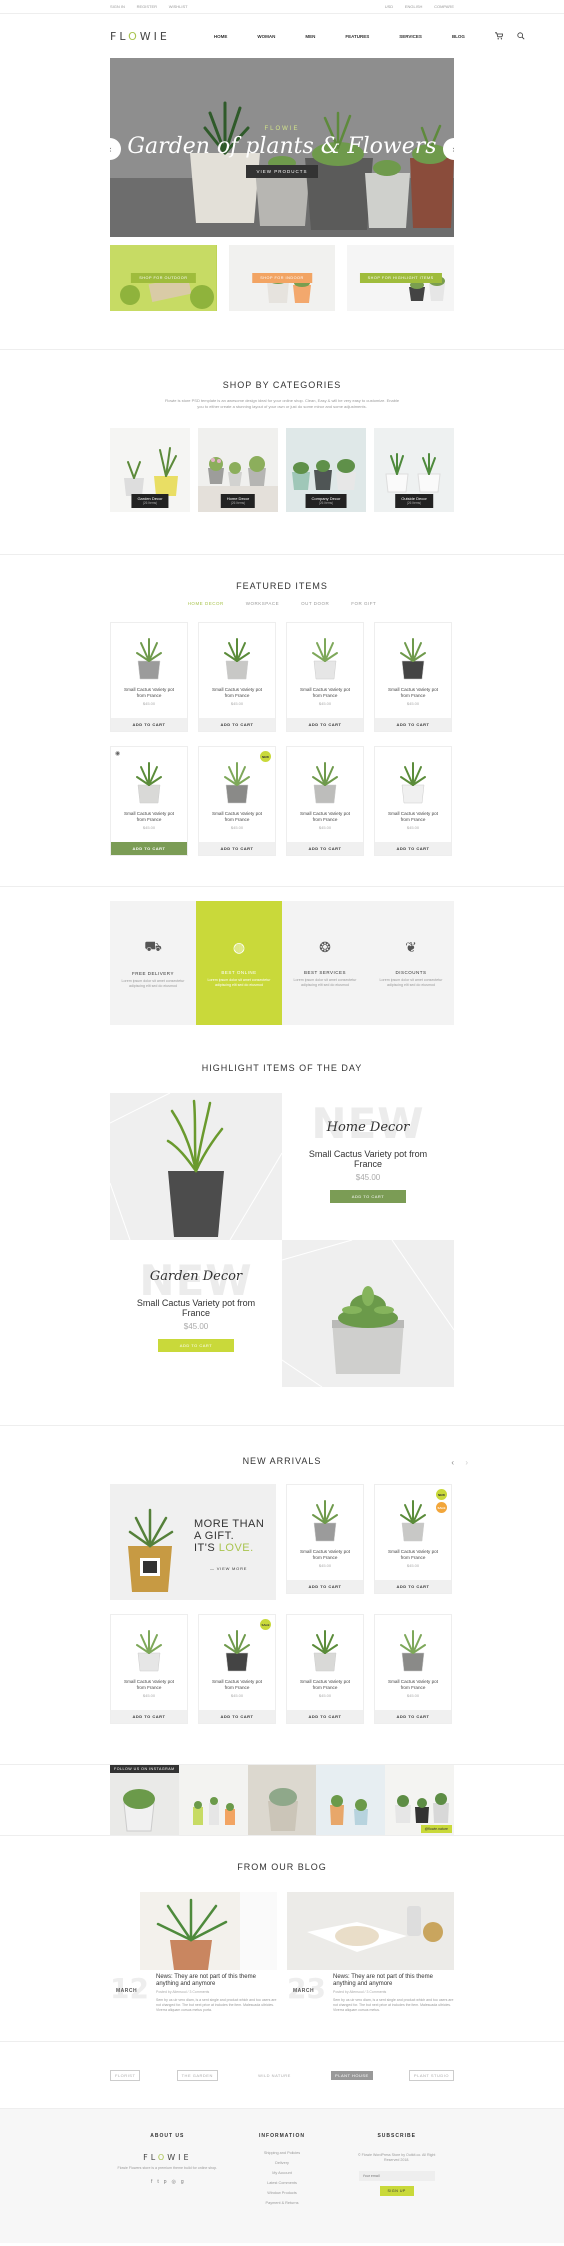 This screenshot has width=564, height=2246. What do you see at coordinates (375, 1929) in the screenshot?
I see `blog-cake-image` at bounding box center [375, 1929].